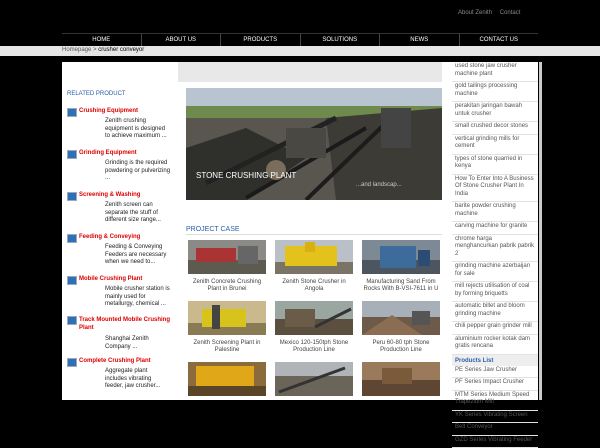 The image size is (600, 448). Describe the element at coordinates (495, 145) in the screenshot. I see `sidebar-link: vertical grinding mills for cement` at that location.